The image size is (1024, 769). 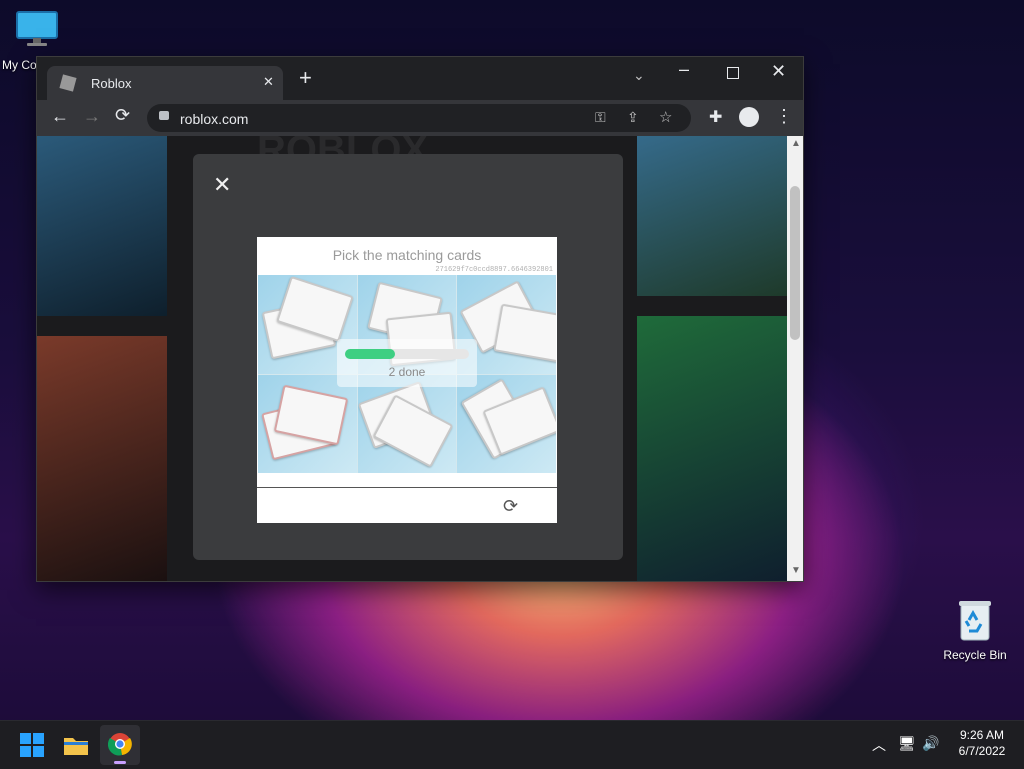 What do you see at coordinates (407, 505) in the screenshot?
I see `captcha-footer: ⟳` at bounding box center [407, 505].